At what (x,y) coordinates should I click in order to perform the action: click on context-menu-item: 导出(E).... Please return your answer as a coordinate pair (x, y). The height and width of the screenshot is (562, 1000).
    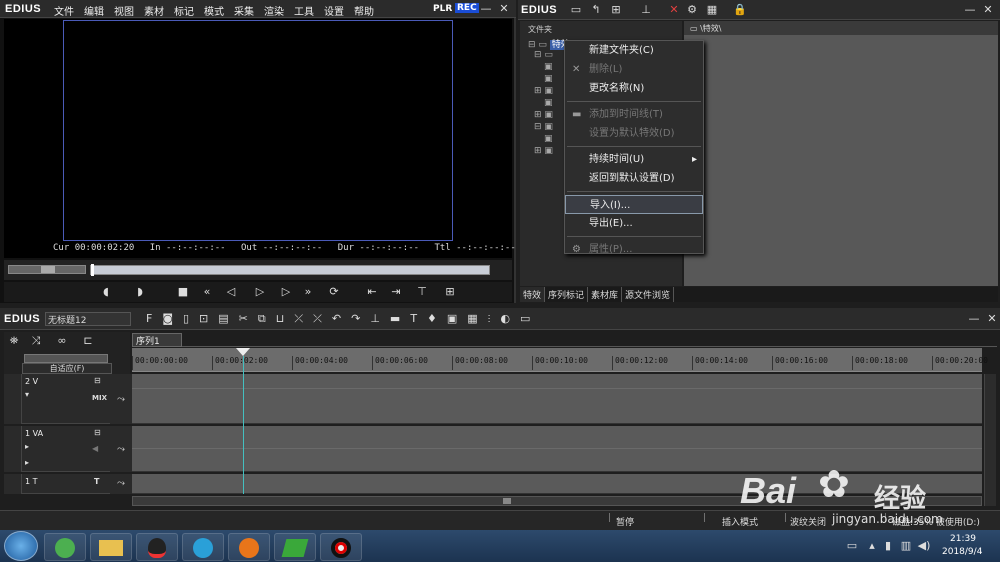
    Looking at the image, I should click on (634, 223).